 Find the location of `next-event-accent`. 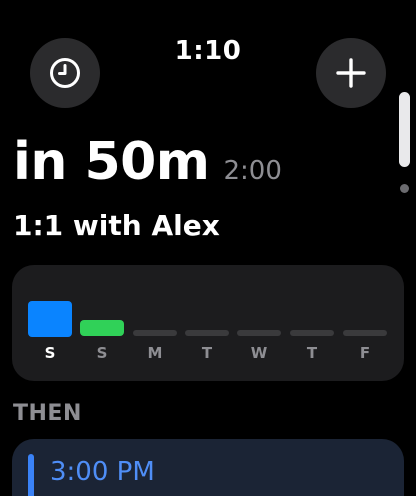

next-event-accent is located at coordinates (31, 475).